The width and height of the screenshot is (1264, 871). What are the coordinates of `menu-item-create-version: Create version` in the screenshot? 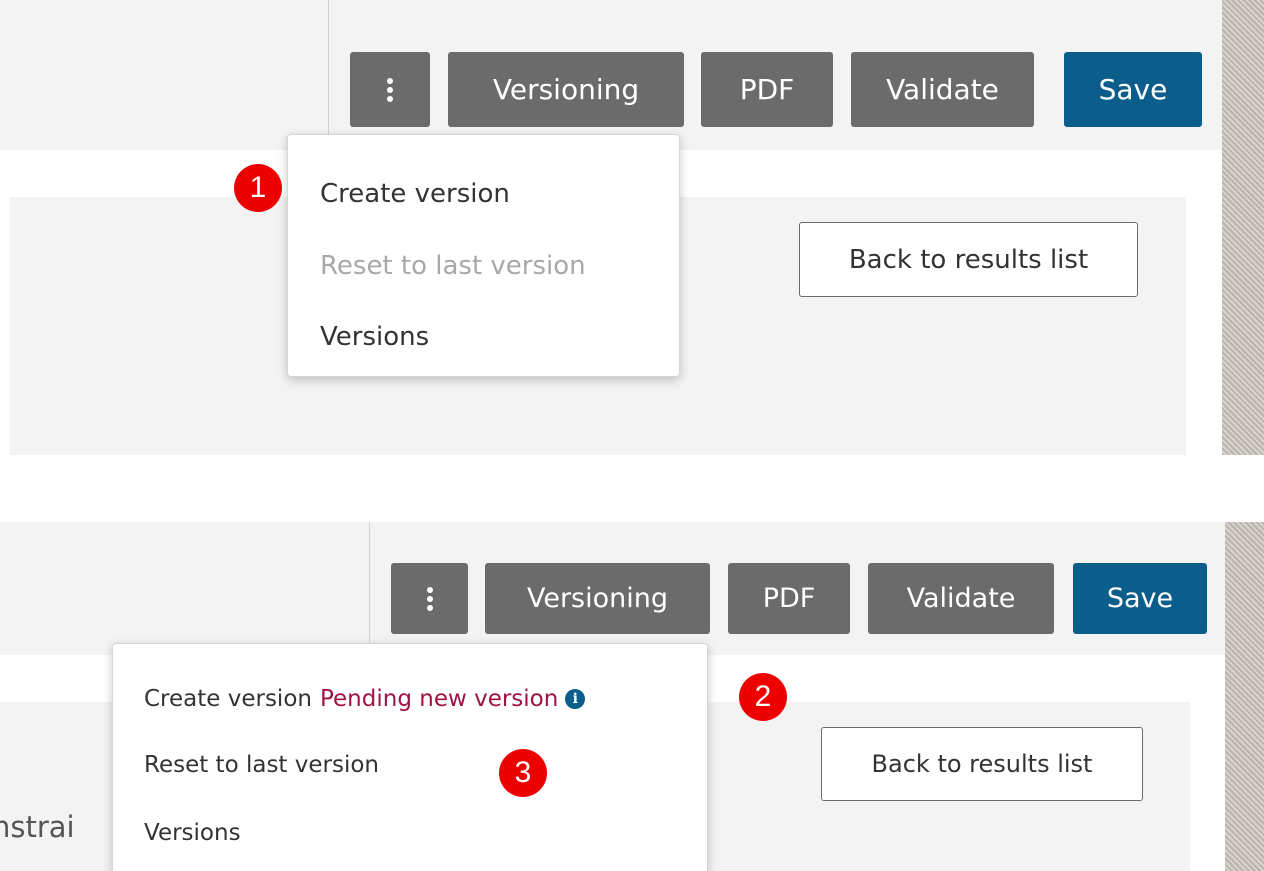 It's located at (483, 194).